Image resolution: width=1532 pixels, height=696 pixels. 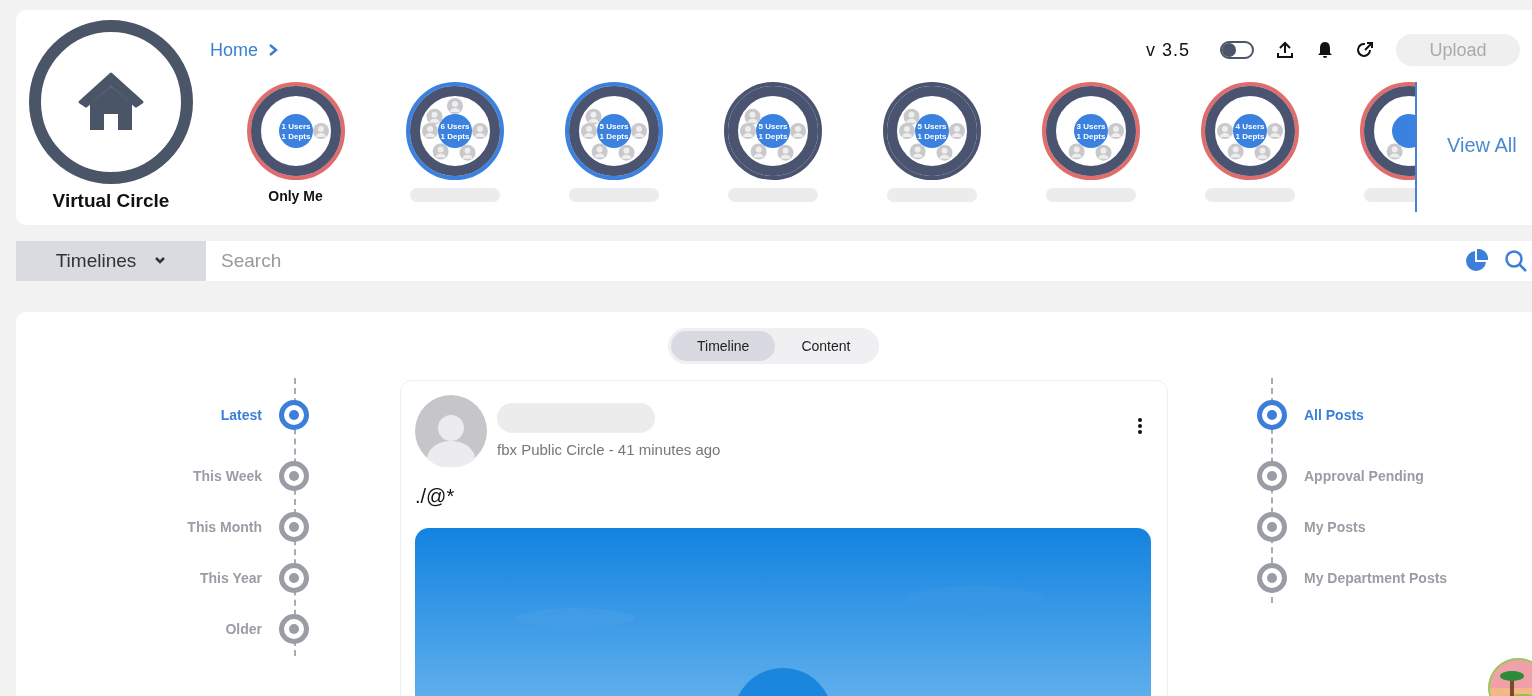 What do you see at coordinates (1310, 415) in the screenshot?
I see `post-filter: All Posts` at bounding box center [1310, 415].